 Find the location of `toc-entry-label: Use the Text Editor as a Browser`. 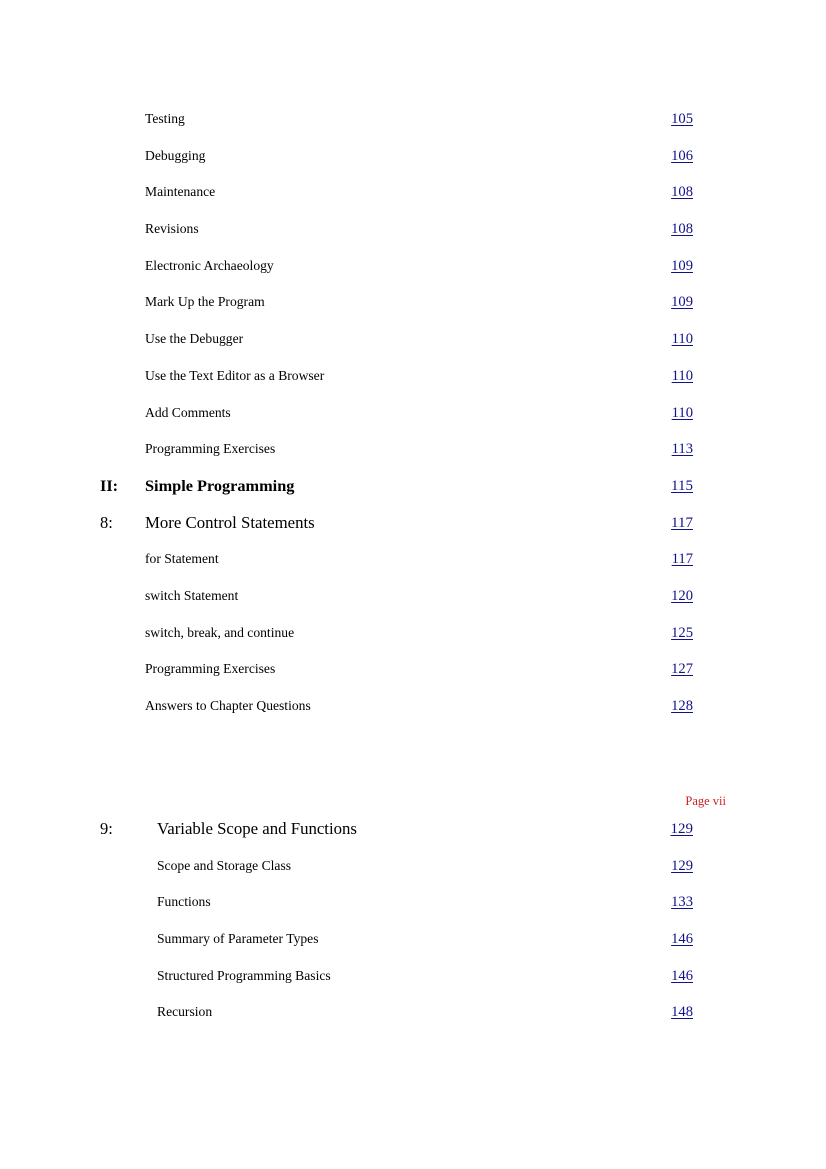

toc-entry-label: Use the Text Editor as a Browser is located at coordinates (235, 375).